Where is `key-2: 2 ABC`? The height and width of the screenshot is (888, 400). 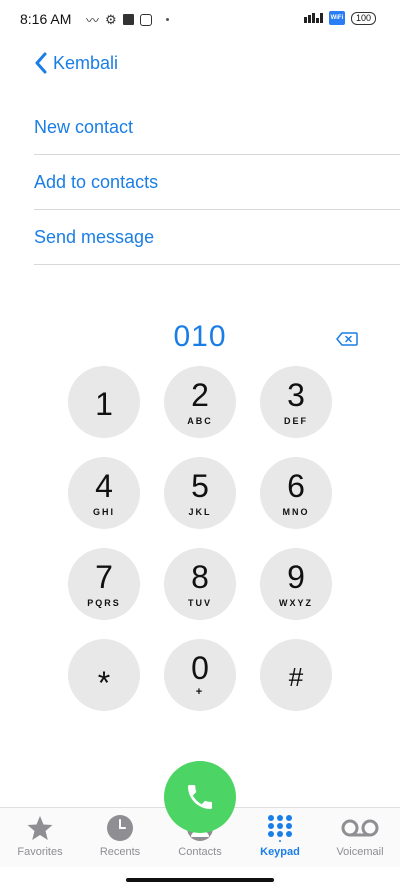 key-2: 2 ABC is located at coordinates (200, 402).